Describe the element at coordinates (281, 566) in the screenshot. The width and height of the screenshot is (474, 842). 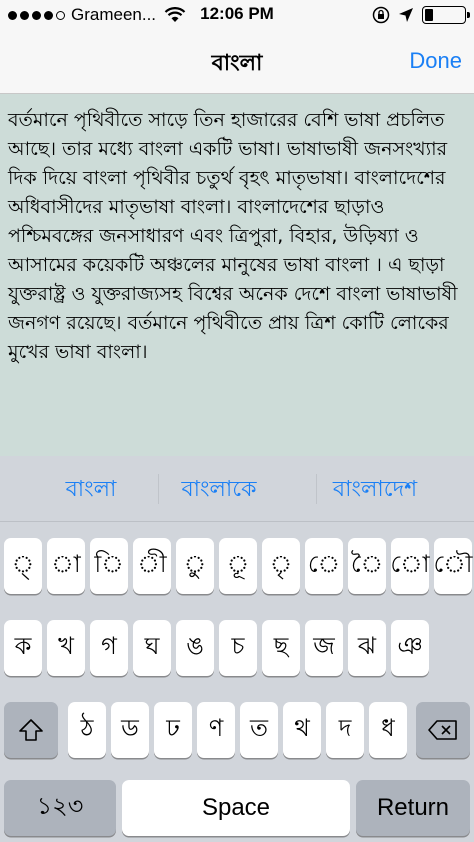
I see `vowel-sign-key-6: ৃ` at that location.